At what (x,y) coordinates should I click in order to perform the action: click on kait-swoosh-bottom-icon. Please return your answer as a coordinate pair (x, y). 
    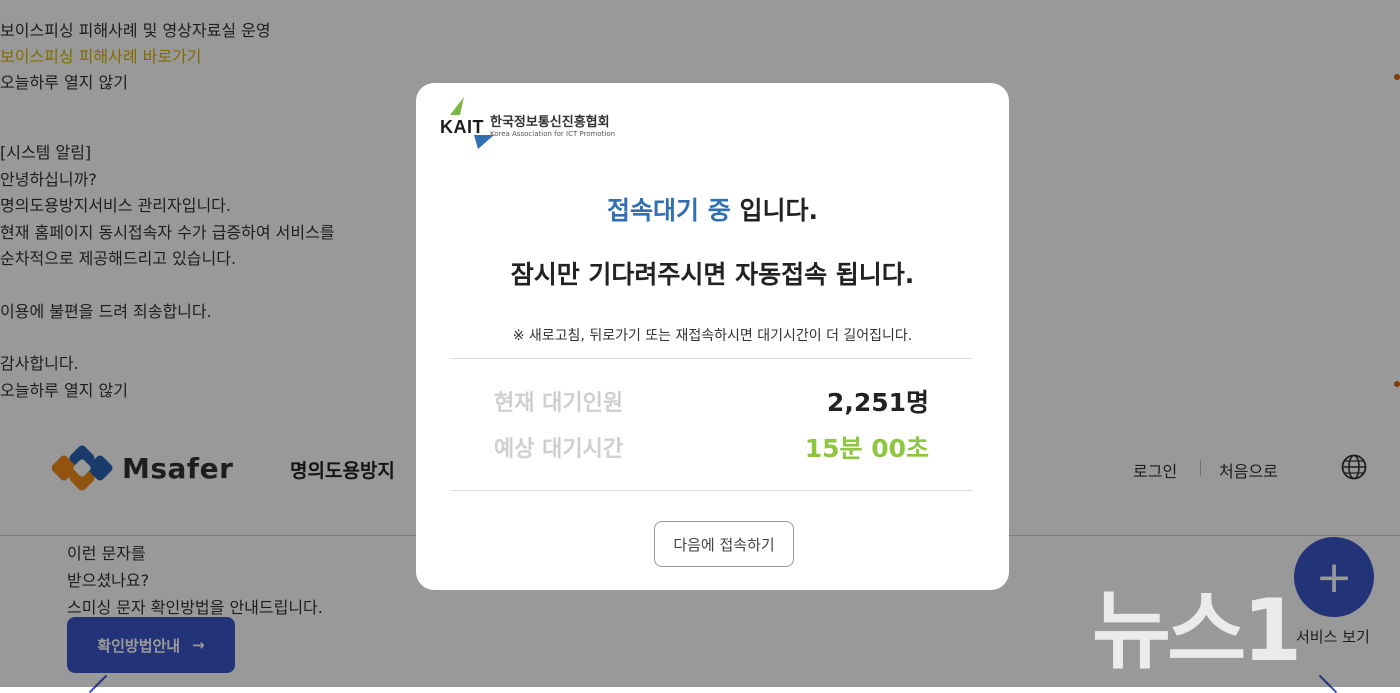
    Looking at the image, I should click on (484, 141).